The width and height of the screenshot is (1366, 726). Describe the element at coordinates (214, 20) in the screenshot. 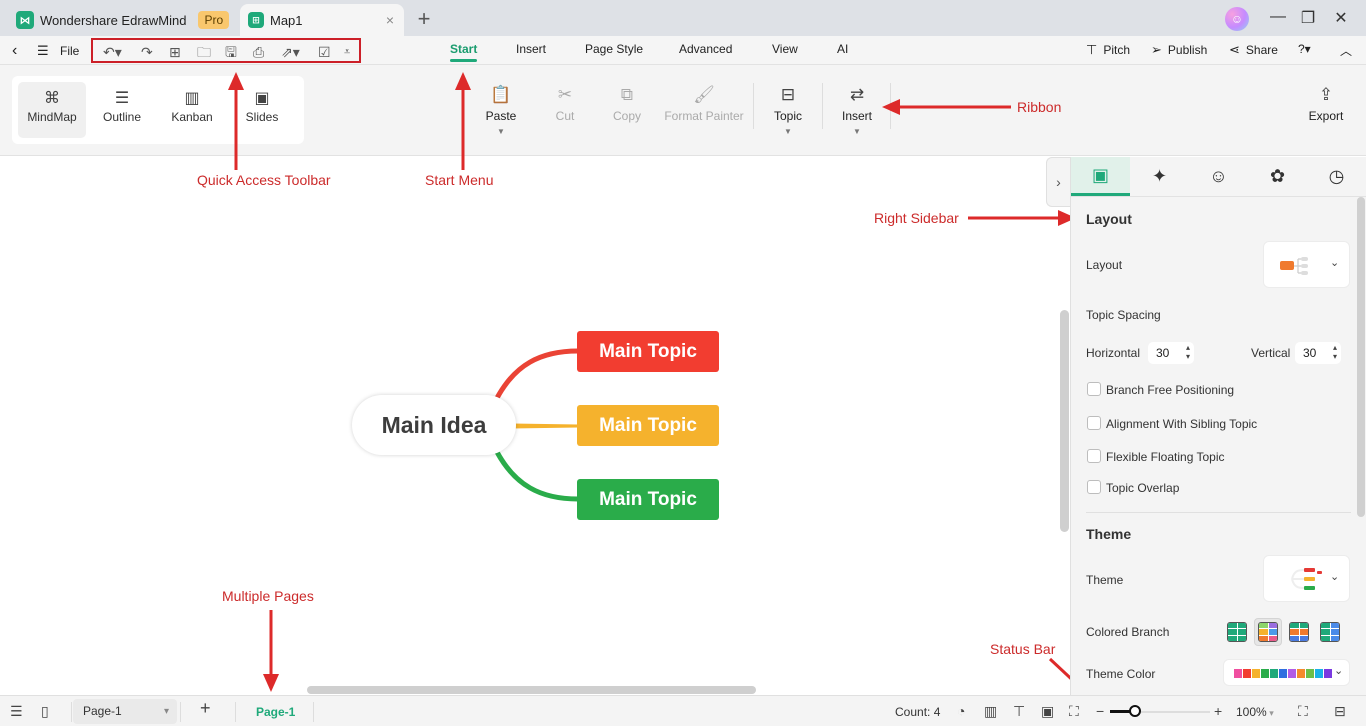

I see `pro-badge: Pro` at that location.